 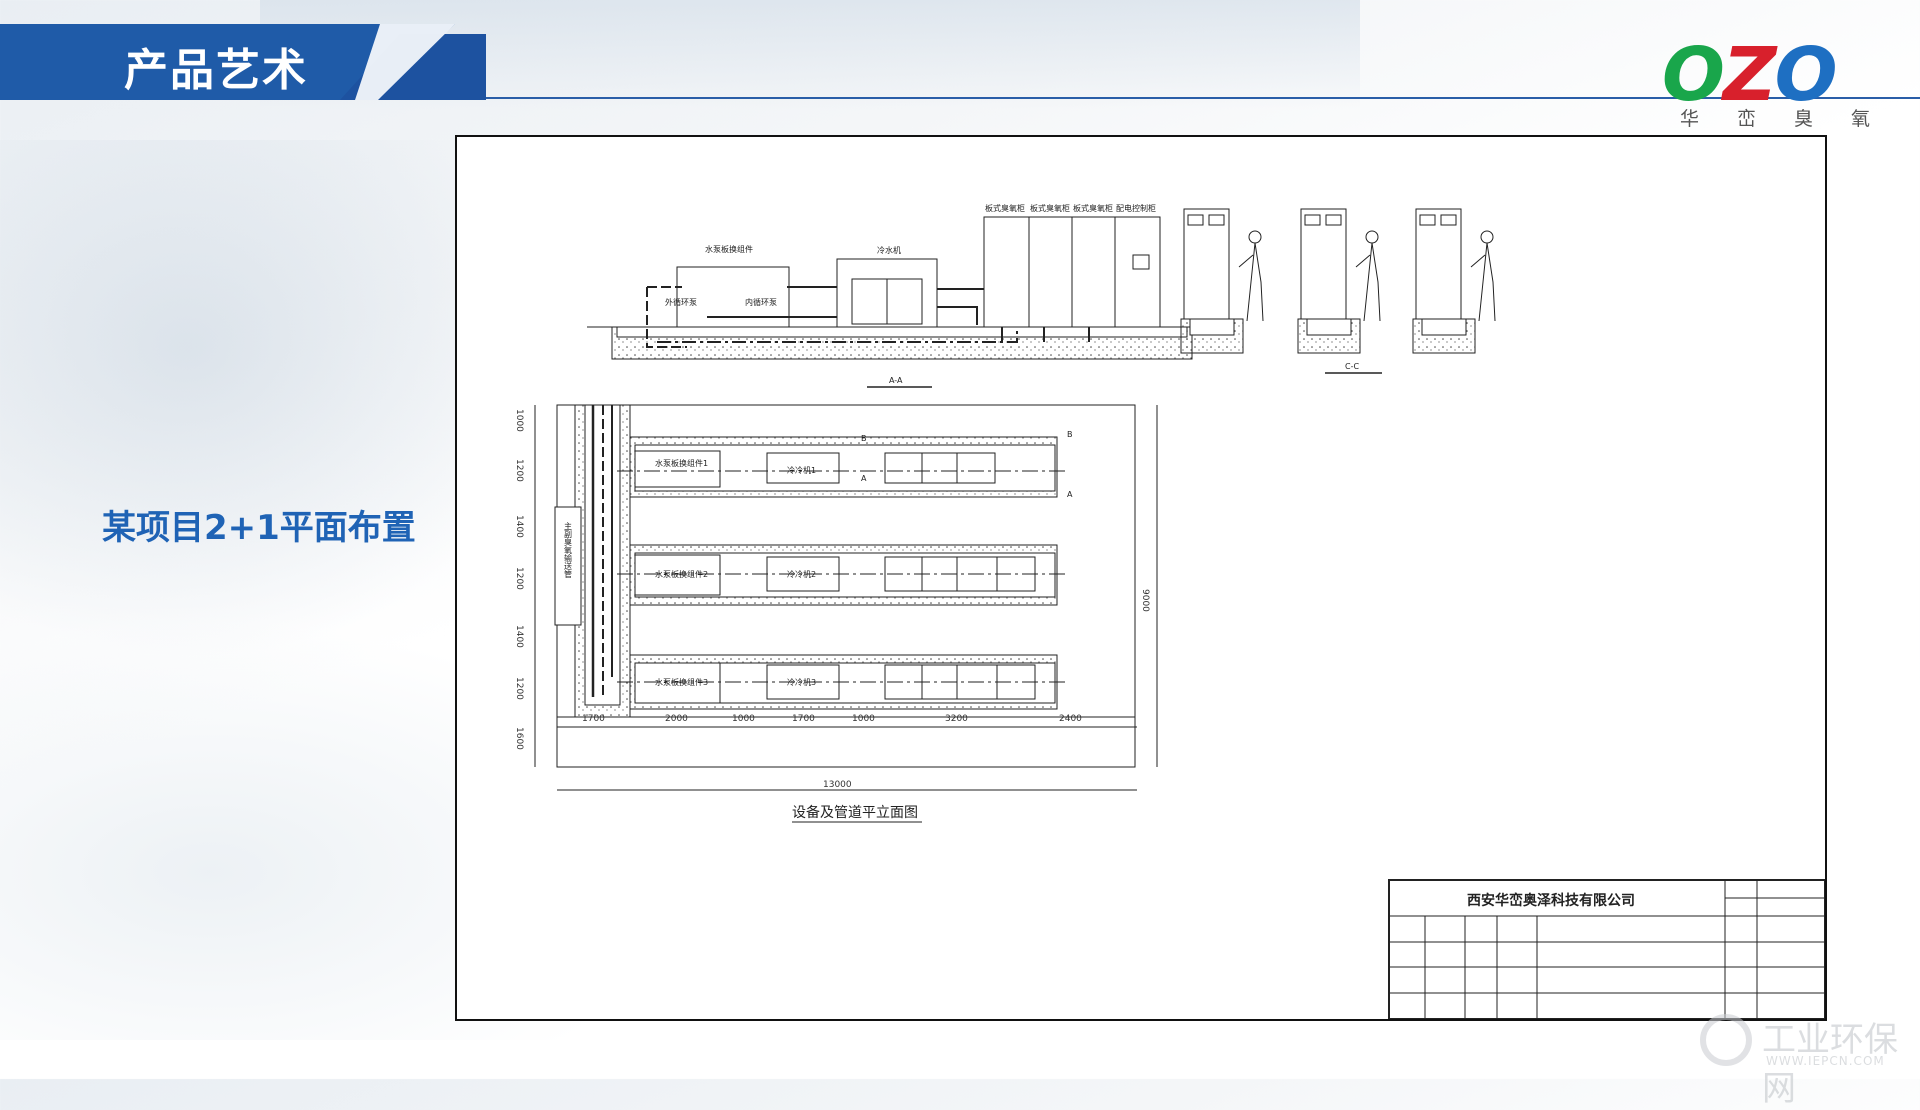 What do you see at coordinates (681, 302) in the screenshot?
I see `aa-label: 外循环泵` at bounding box center [681, 302].